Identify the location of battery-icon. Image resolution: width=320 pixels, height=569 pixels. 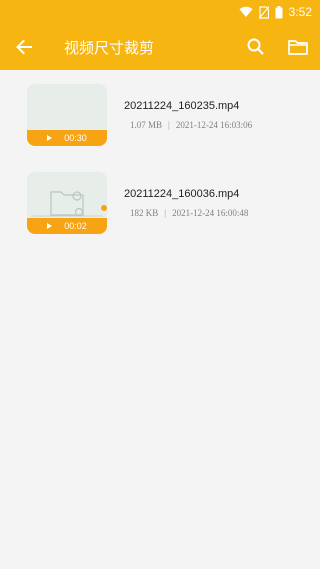
(279, 11).